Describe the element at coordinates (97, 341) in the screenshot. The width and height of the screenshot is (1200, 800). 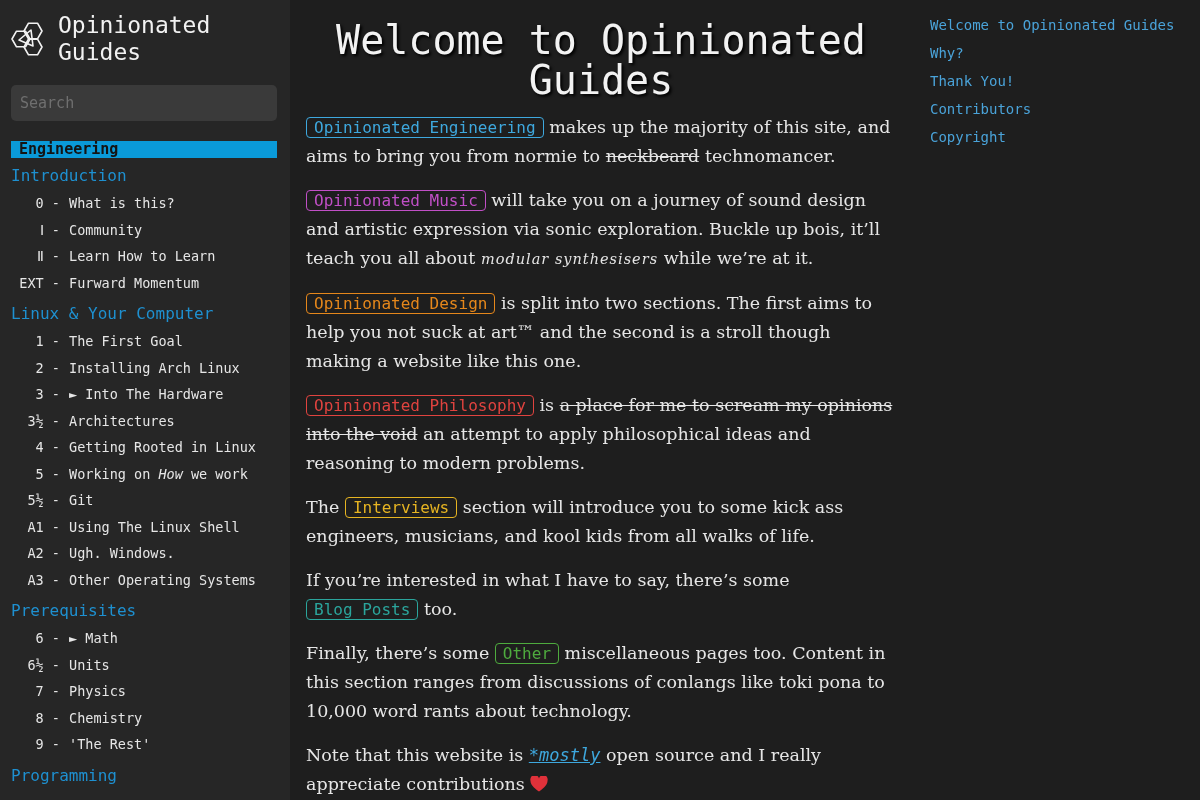
I see `nav-link: 1 - The First Goal` at that location.